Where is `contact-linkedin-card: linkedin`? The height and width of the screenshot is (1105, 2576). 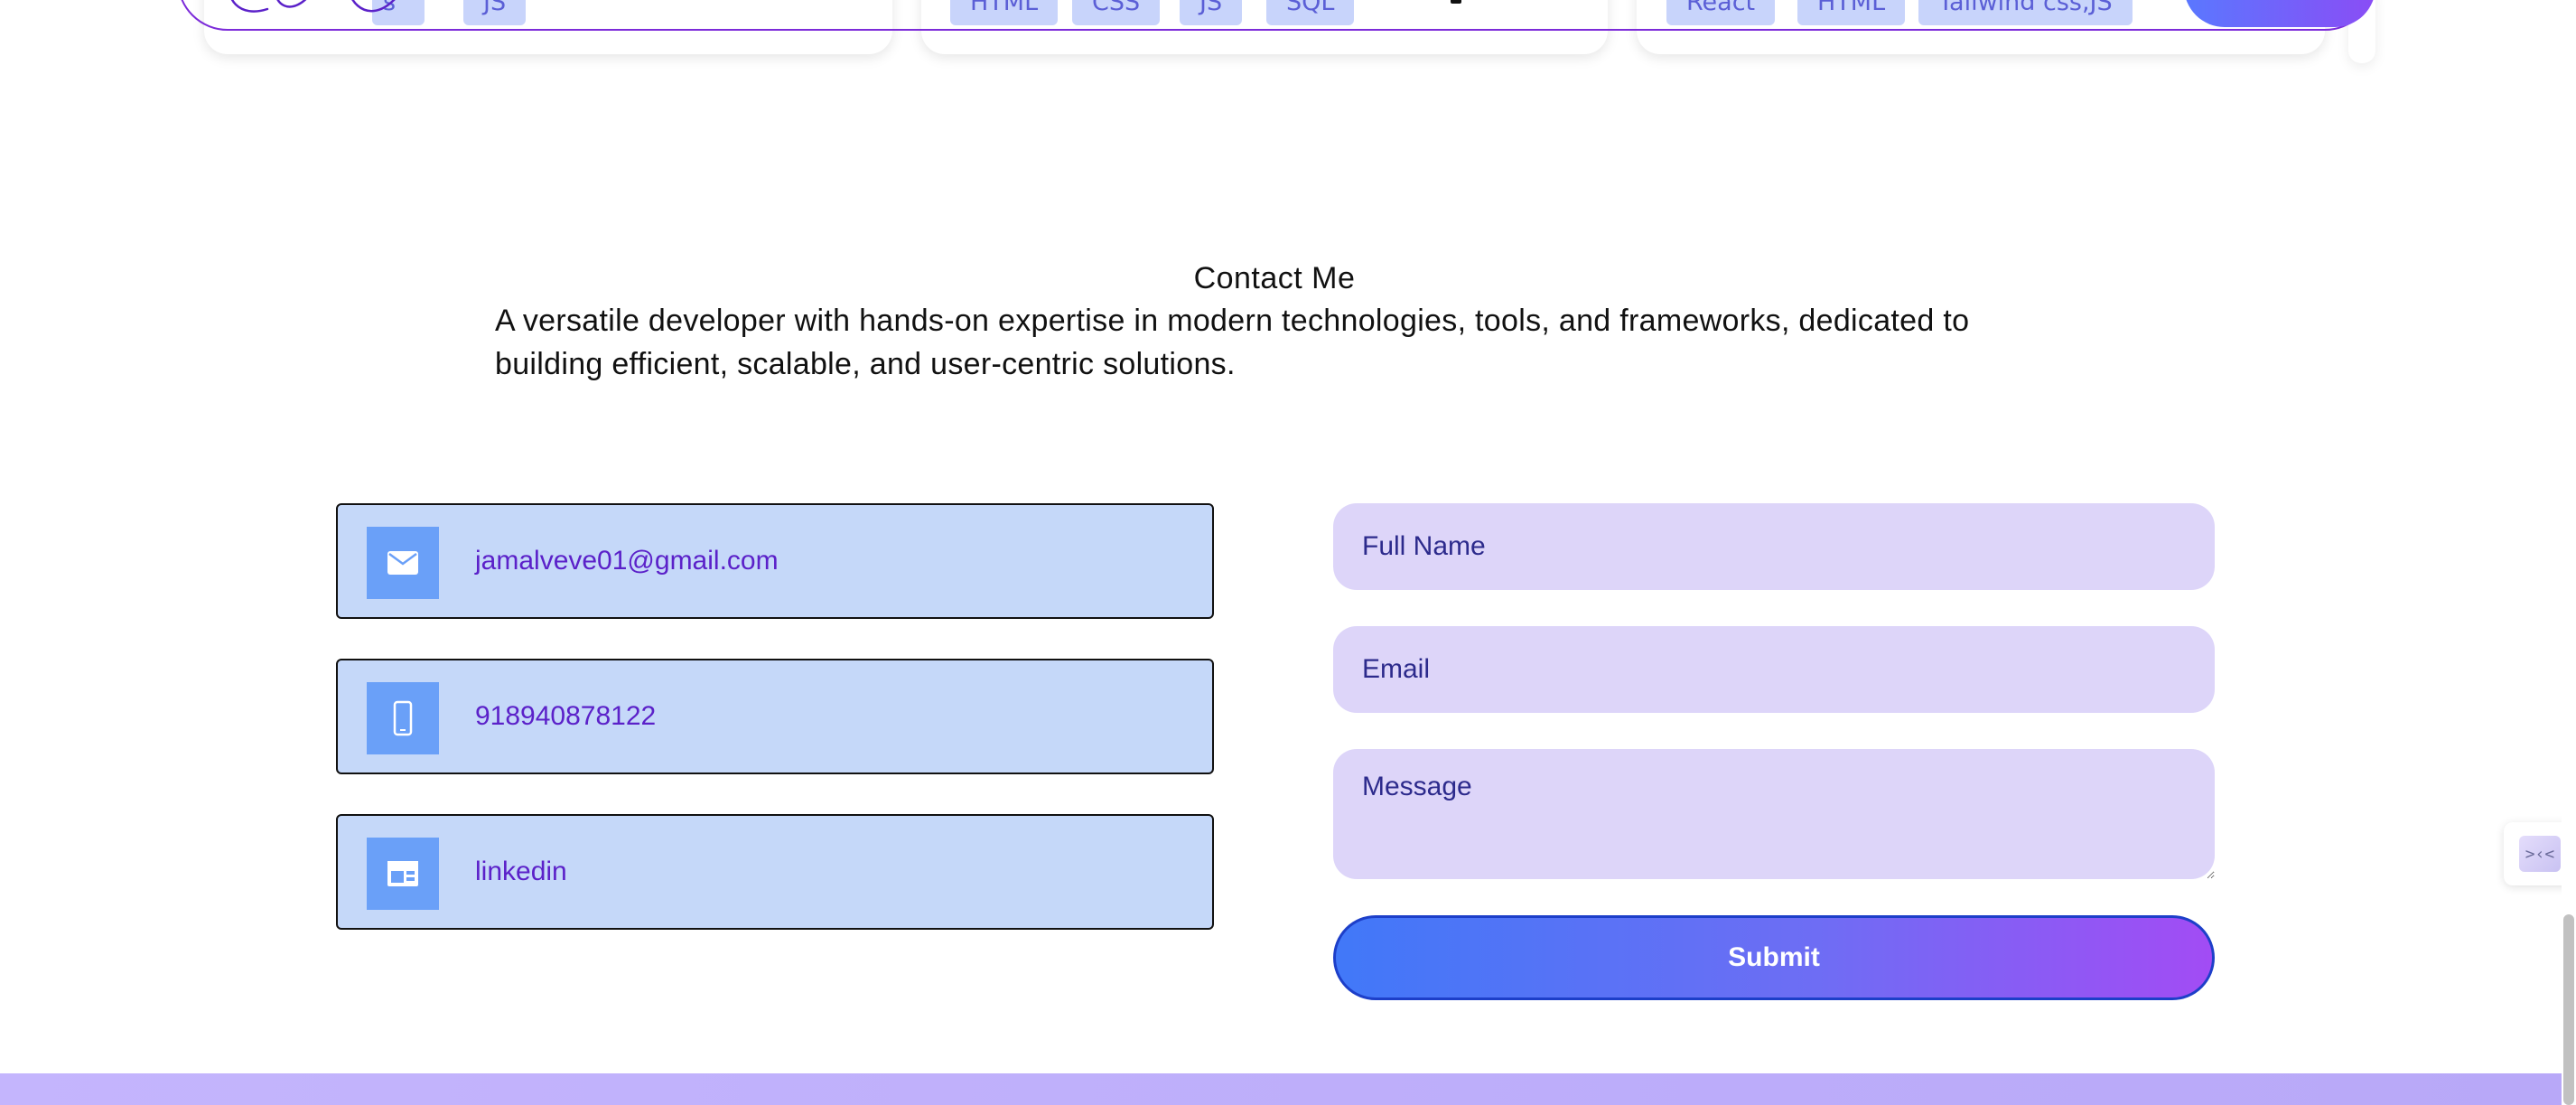
contact-linkedin-card: linkedin is located at coordinates (775, 872).